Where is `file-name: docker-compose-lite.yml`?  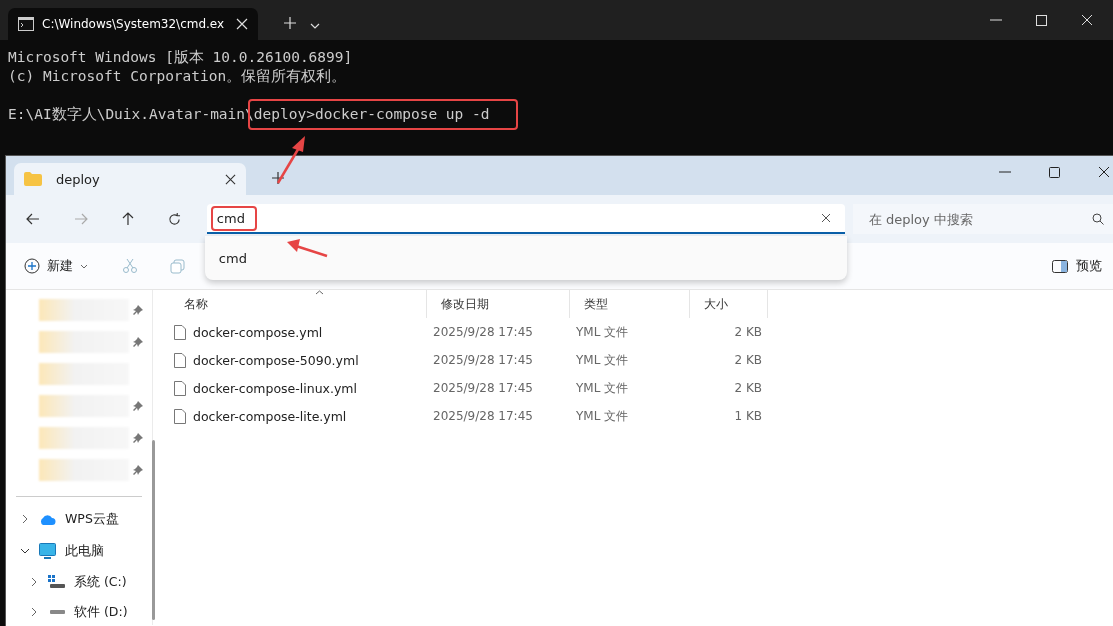
file-name: docker-compose-lite.yml is located at coordinates (270, 416).